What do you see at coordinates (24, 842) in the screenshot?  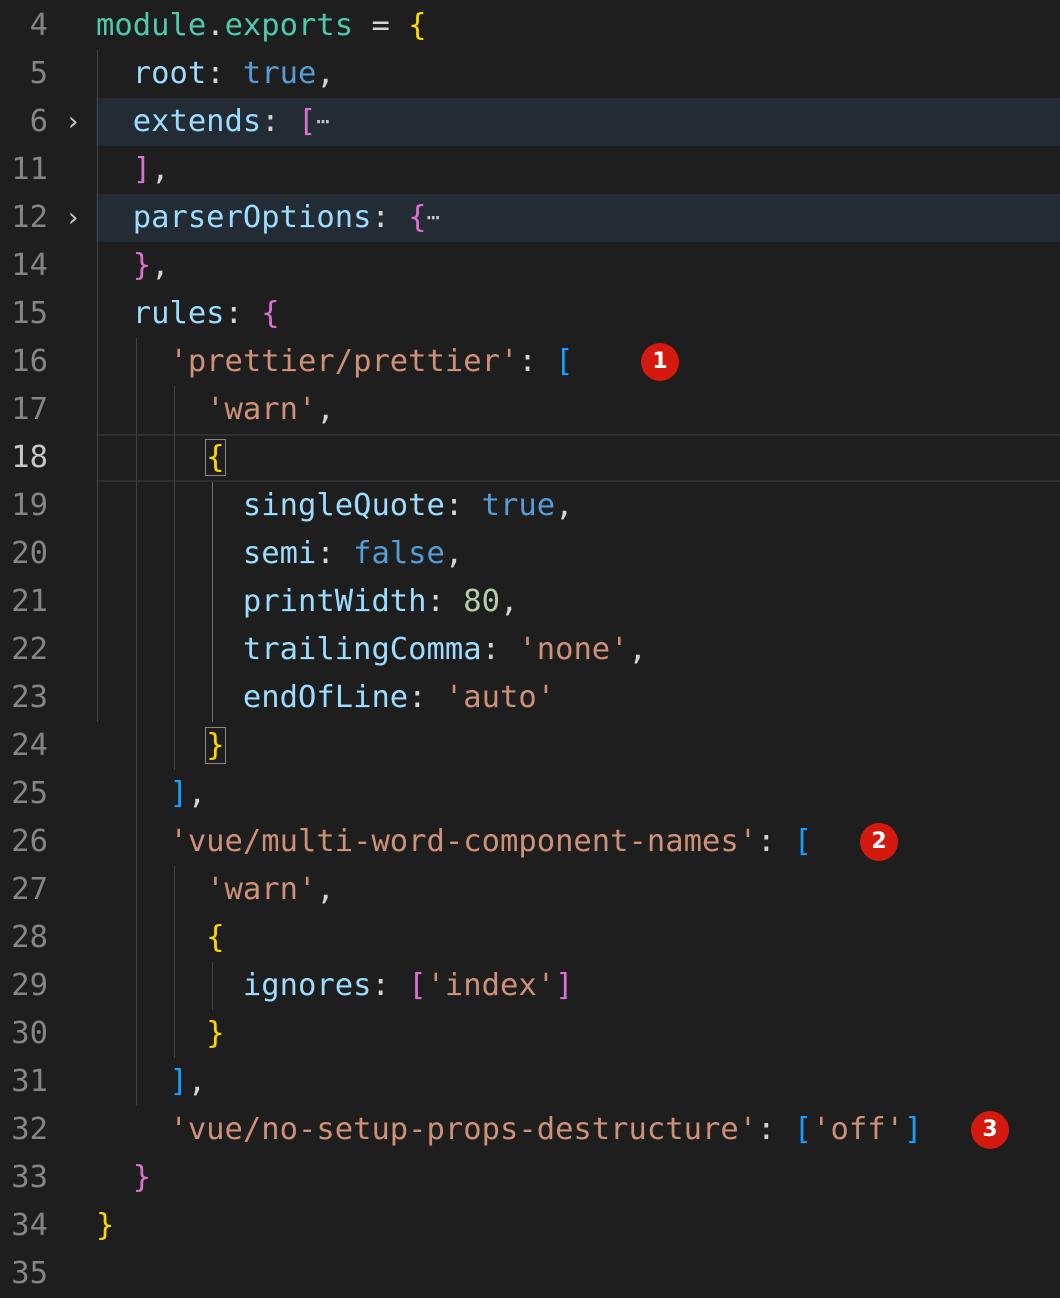 I see `line-number: 26` at bounding box center [24, 842].